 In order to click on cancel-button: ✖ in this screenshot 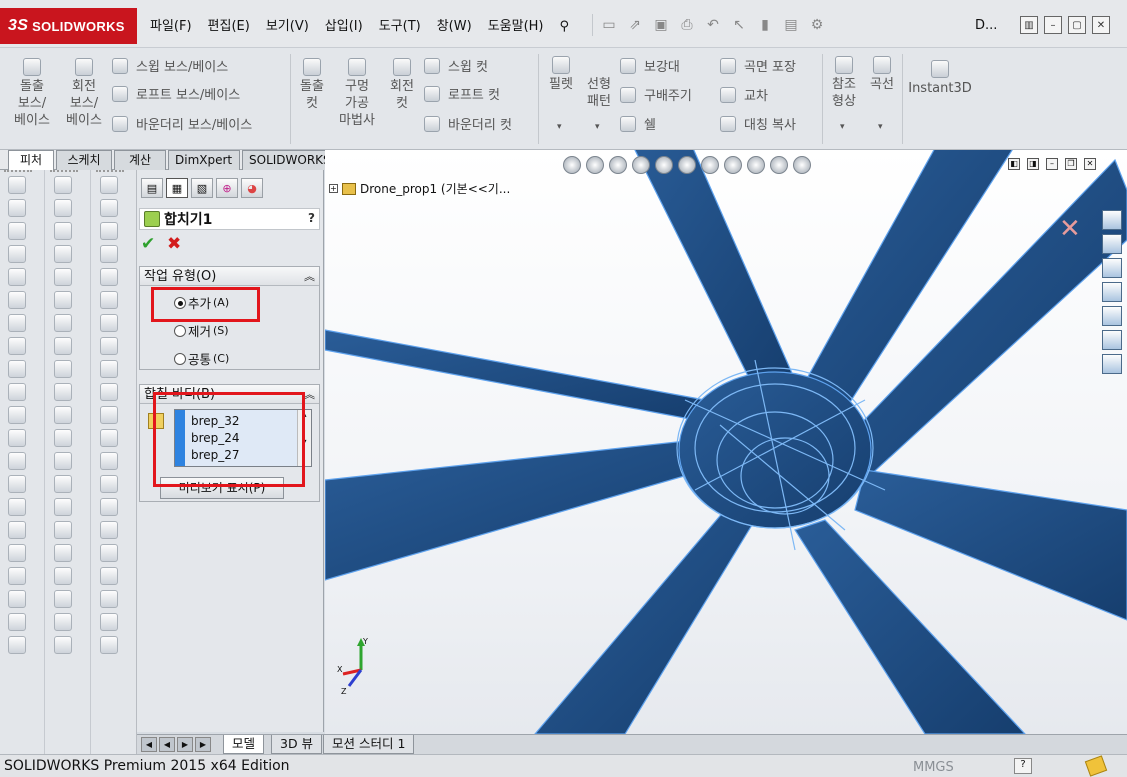, I will do `click(174, 244)`.